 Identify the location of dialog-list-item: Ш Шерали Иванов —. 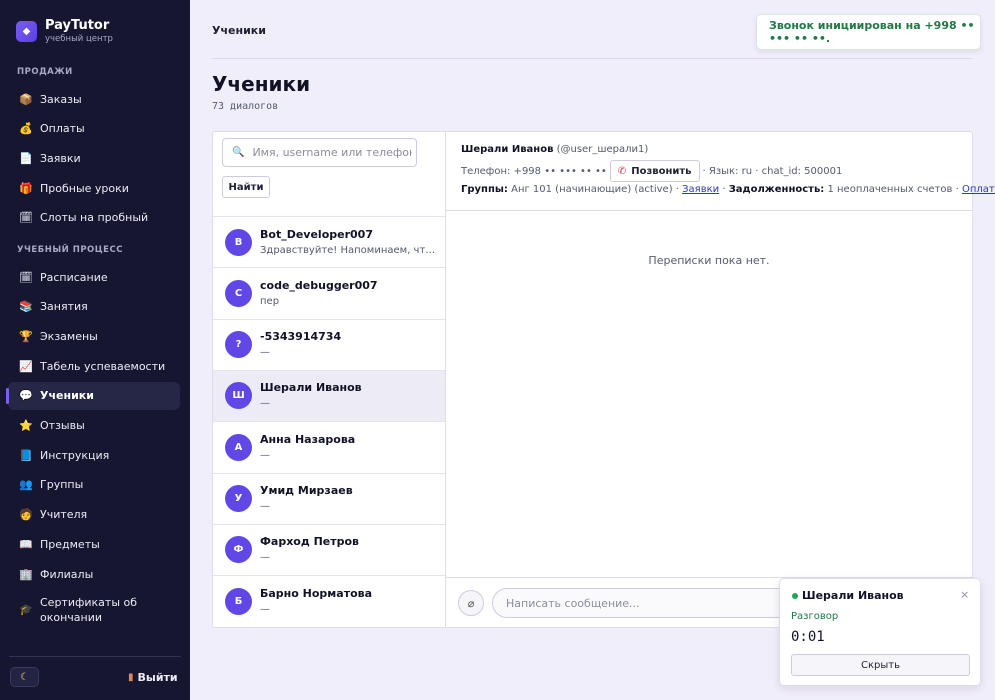
(329, 395).